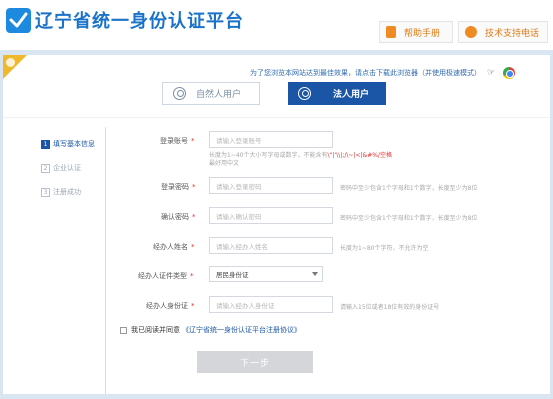  Describe the element at coordinates (384, 248) in the screenshot. I see `agent-name-hint: 长度为1~80个字符，不允许为空` at that location.